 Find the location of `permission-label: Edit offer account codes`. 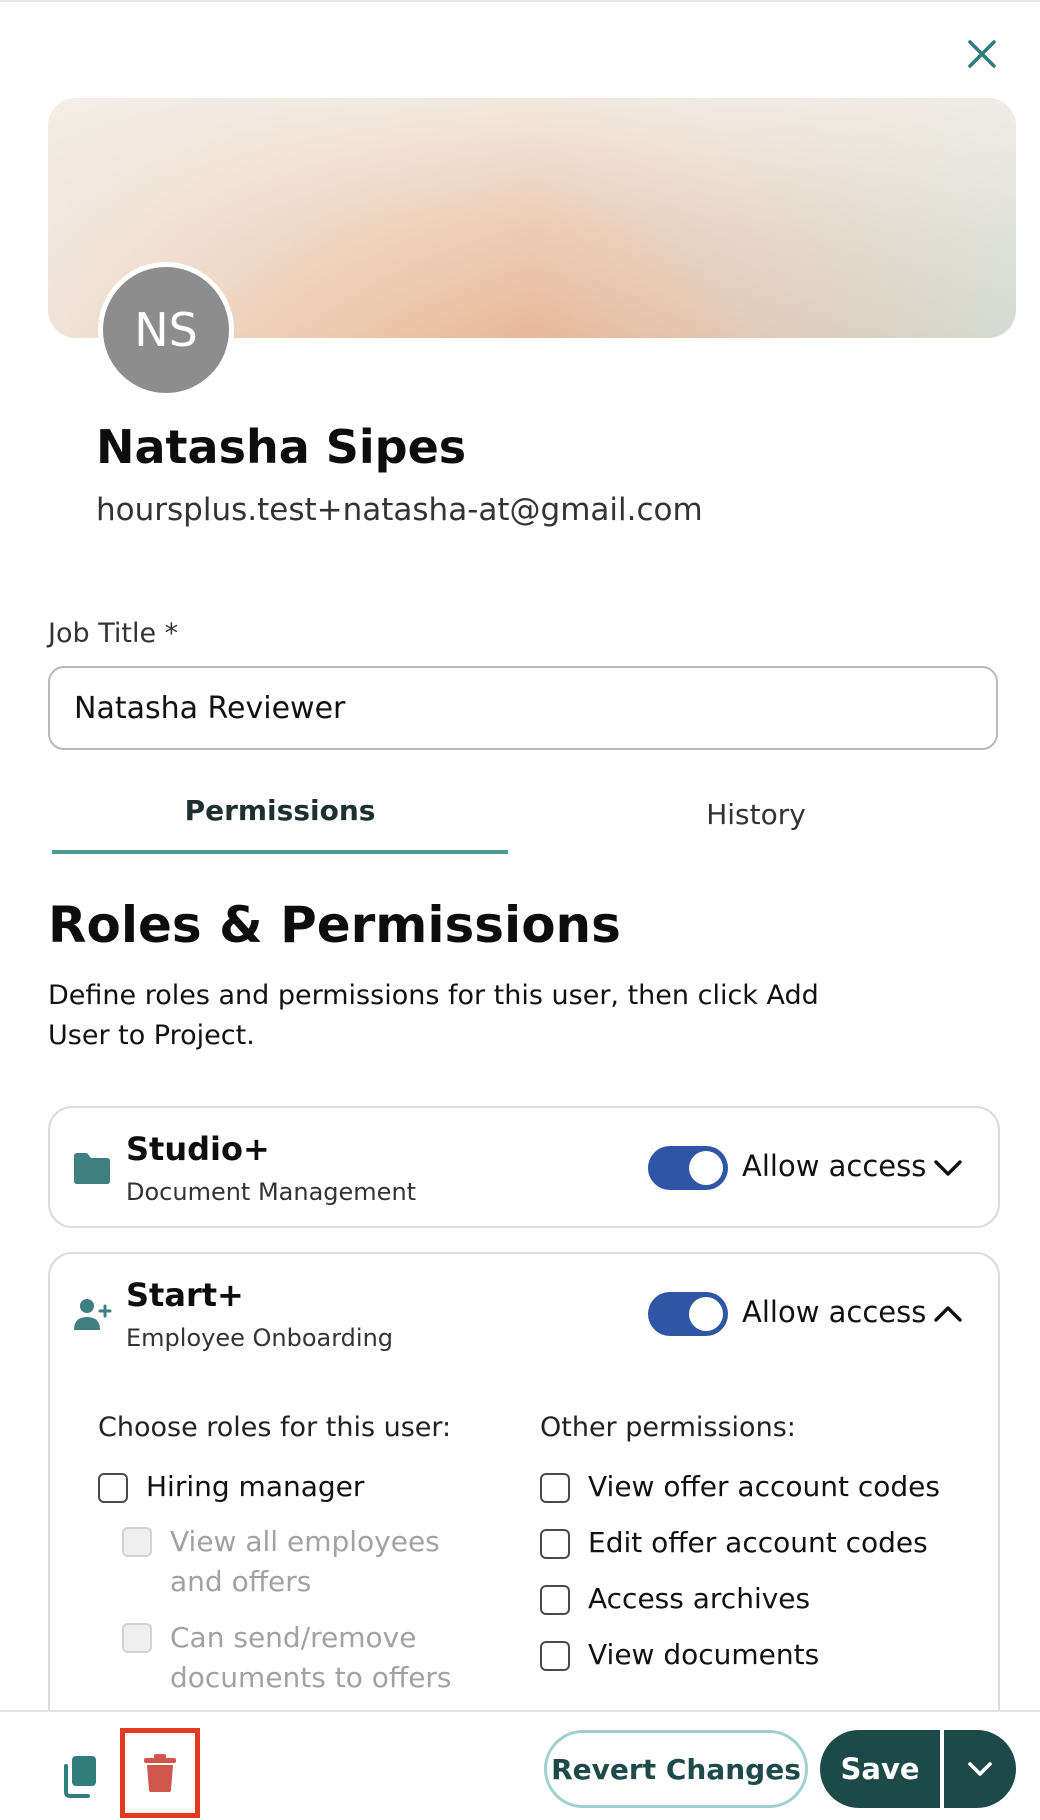

permission-label: Edit offer account codes is located at coordinates (758, 1542).